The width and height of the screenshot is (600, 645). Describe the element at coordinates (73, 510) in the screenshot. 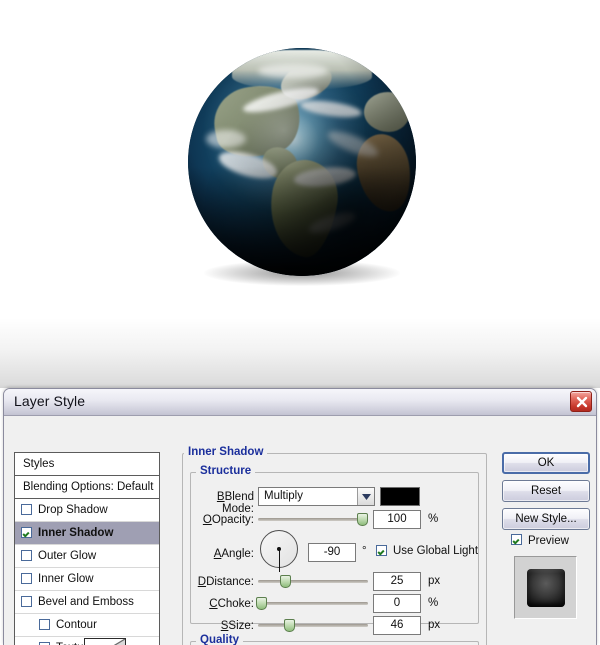

I see `sidebar-item-label: Drop Shadow` at that location.